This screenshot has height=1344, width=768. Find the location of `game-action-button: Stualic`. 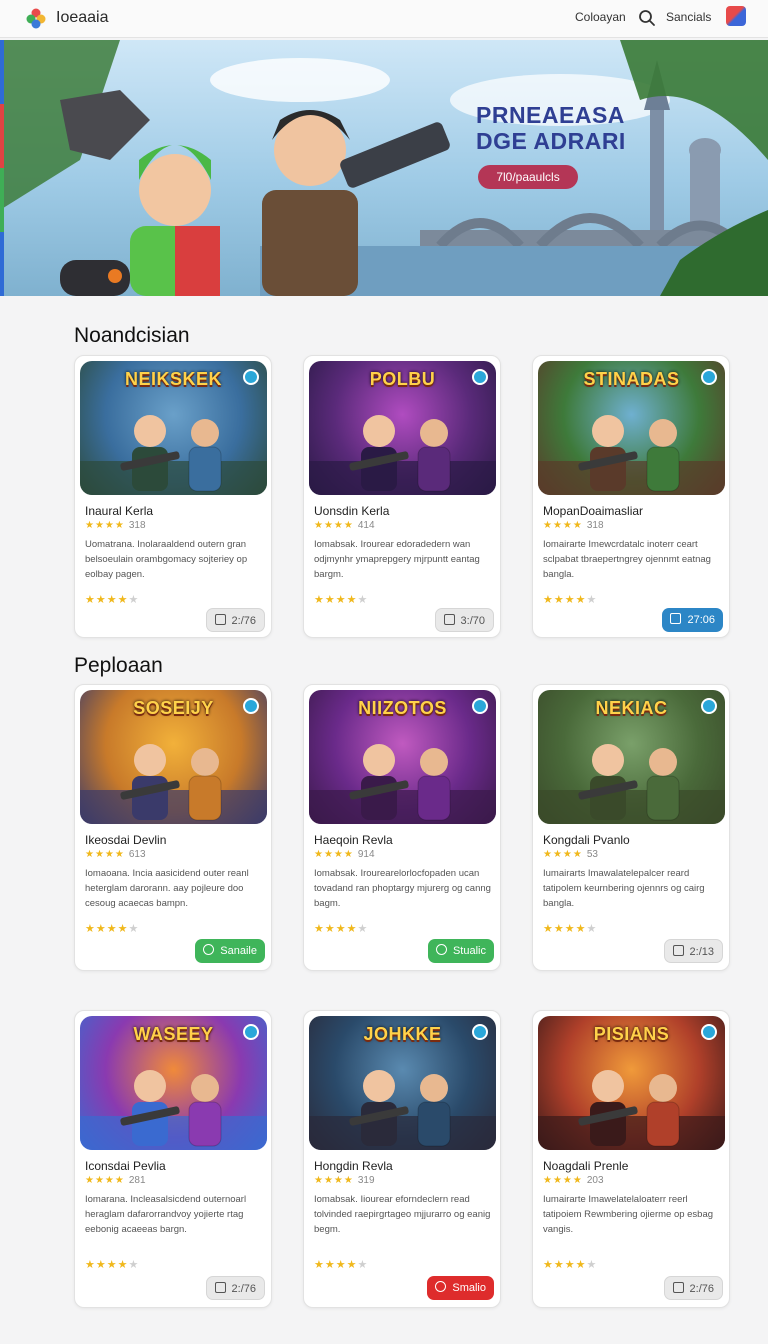

game-action-button: Stualic is located at coordinates (460, 951).